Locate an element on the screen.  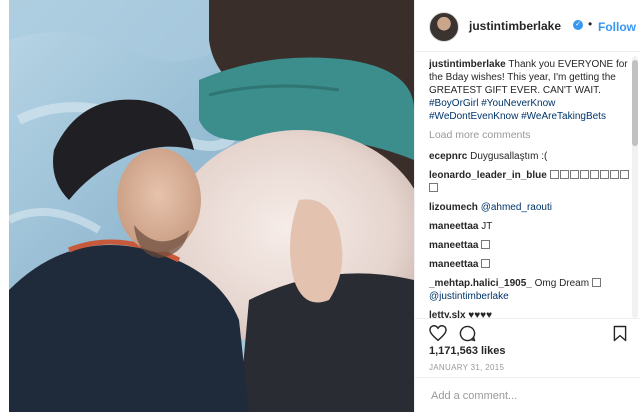
caption-username: justintimberlake is located at coordinates (467, 64).